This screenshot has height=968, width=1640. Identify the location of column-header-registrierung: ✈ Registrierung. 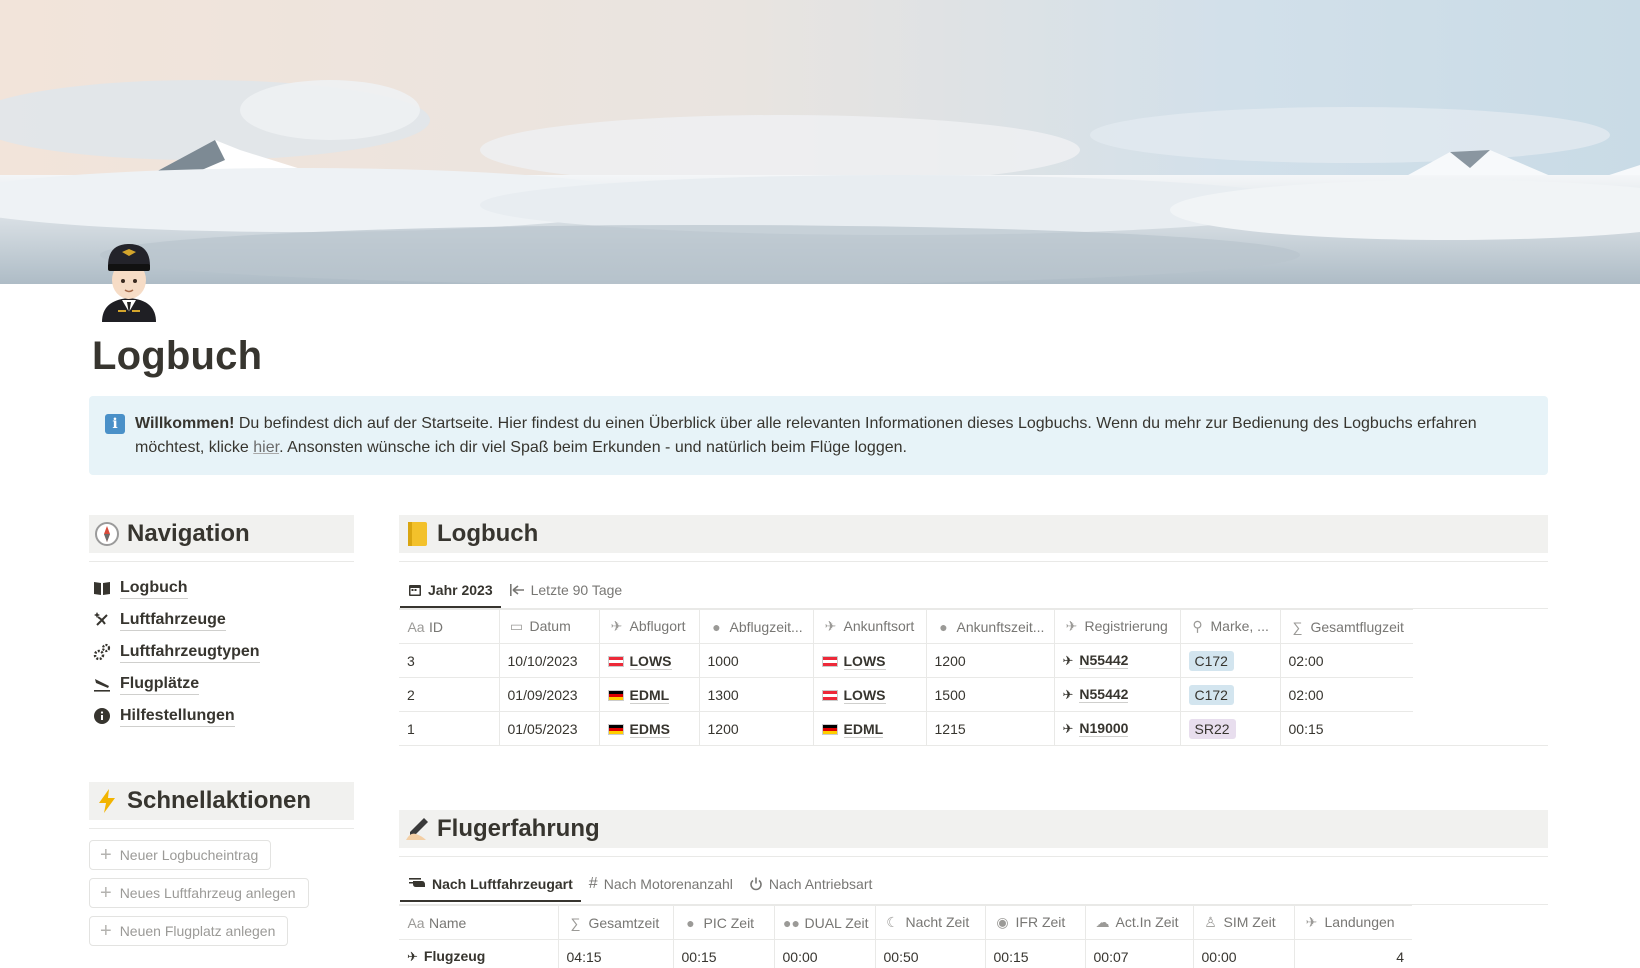
(1117, 626).